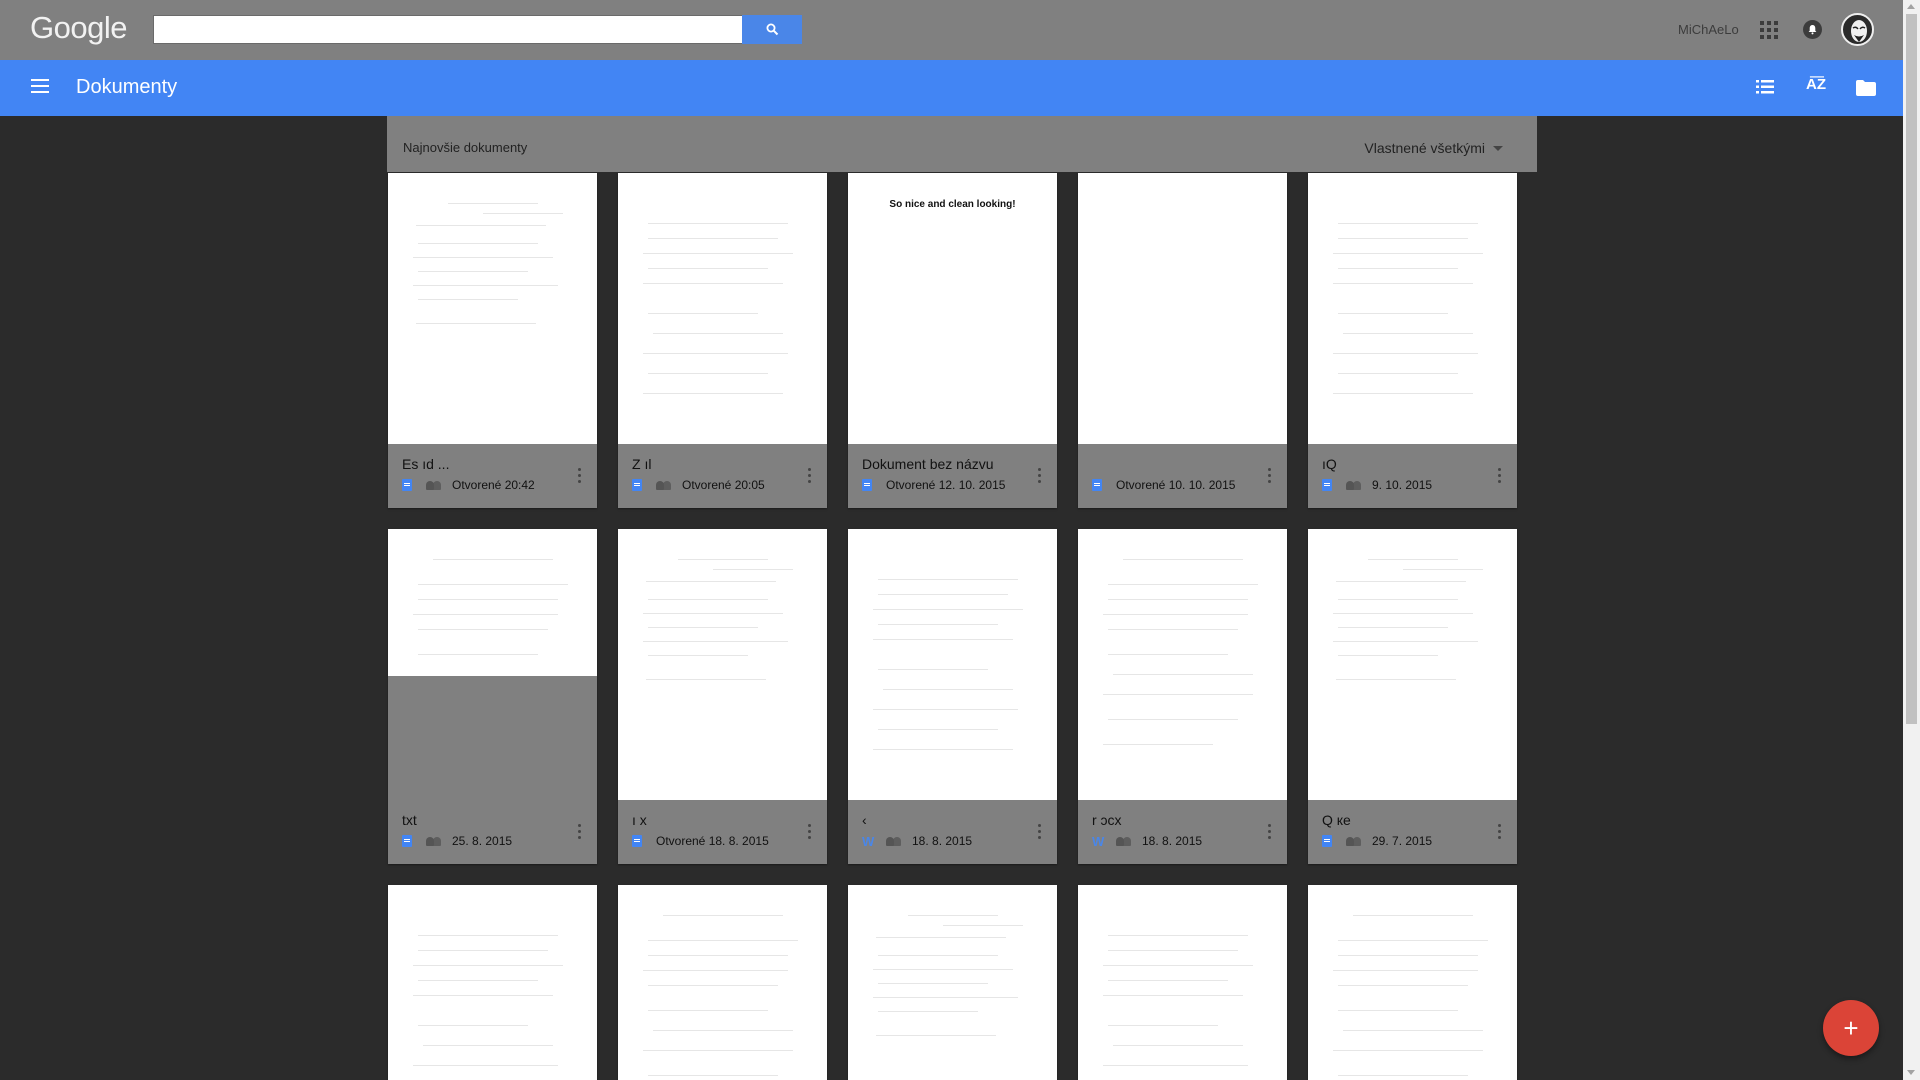 The width and height of the screenshot is (1920, 1080). I want to click on avatar, so click(1857, 29).